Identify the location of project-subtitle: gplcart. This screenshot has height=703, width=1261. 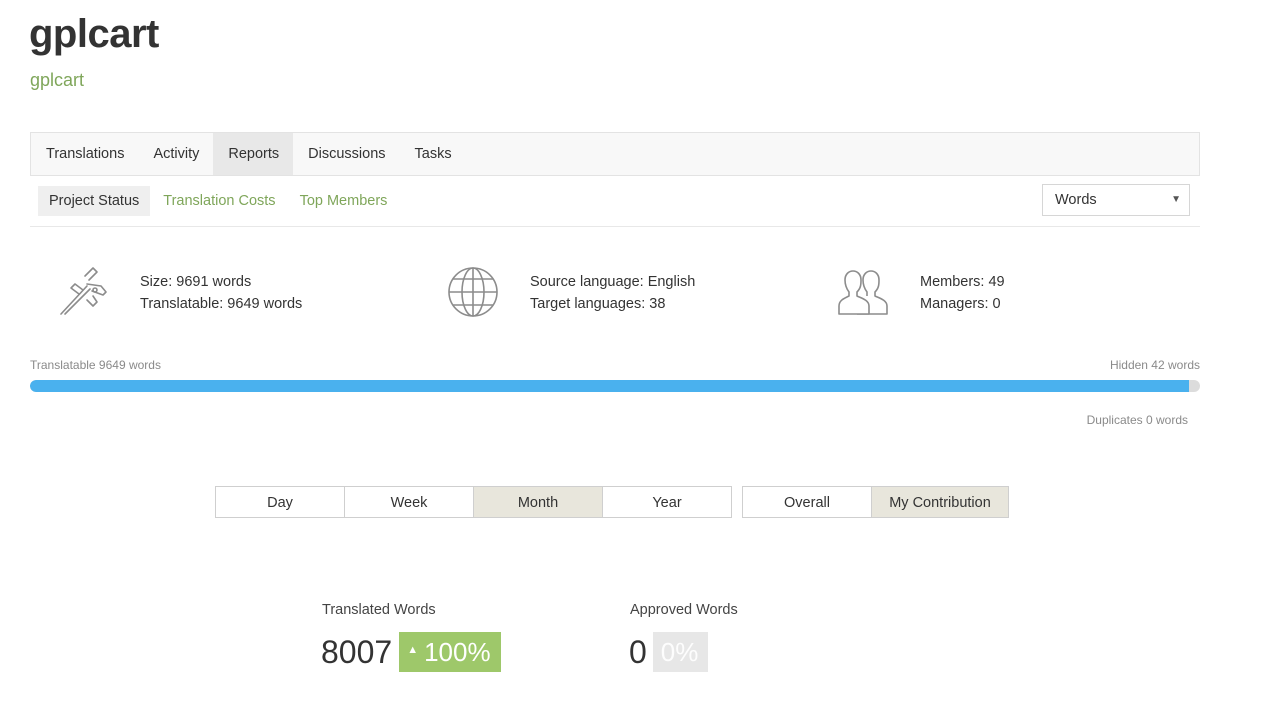
(57, 80).